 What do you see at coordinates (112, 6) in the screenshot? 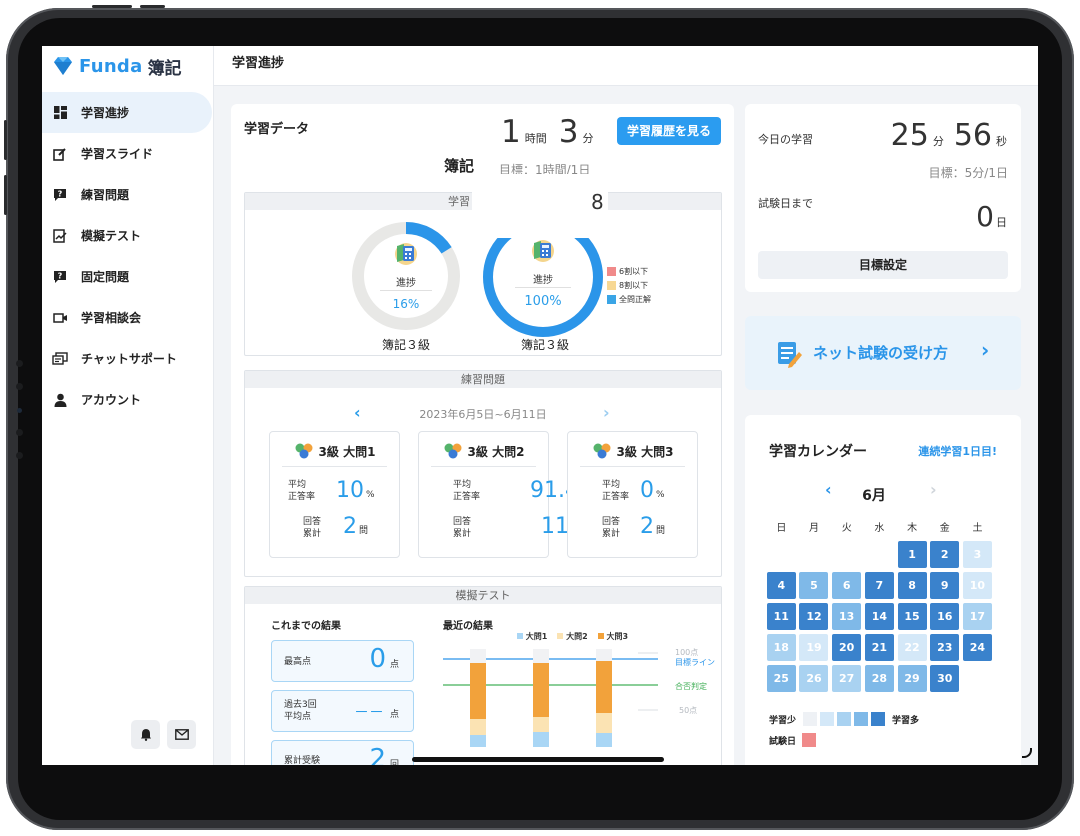
I see `top-button` at bounding box center [112, 6].